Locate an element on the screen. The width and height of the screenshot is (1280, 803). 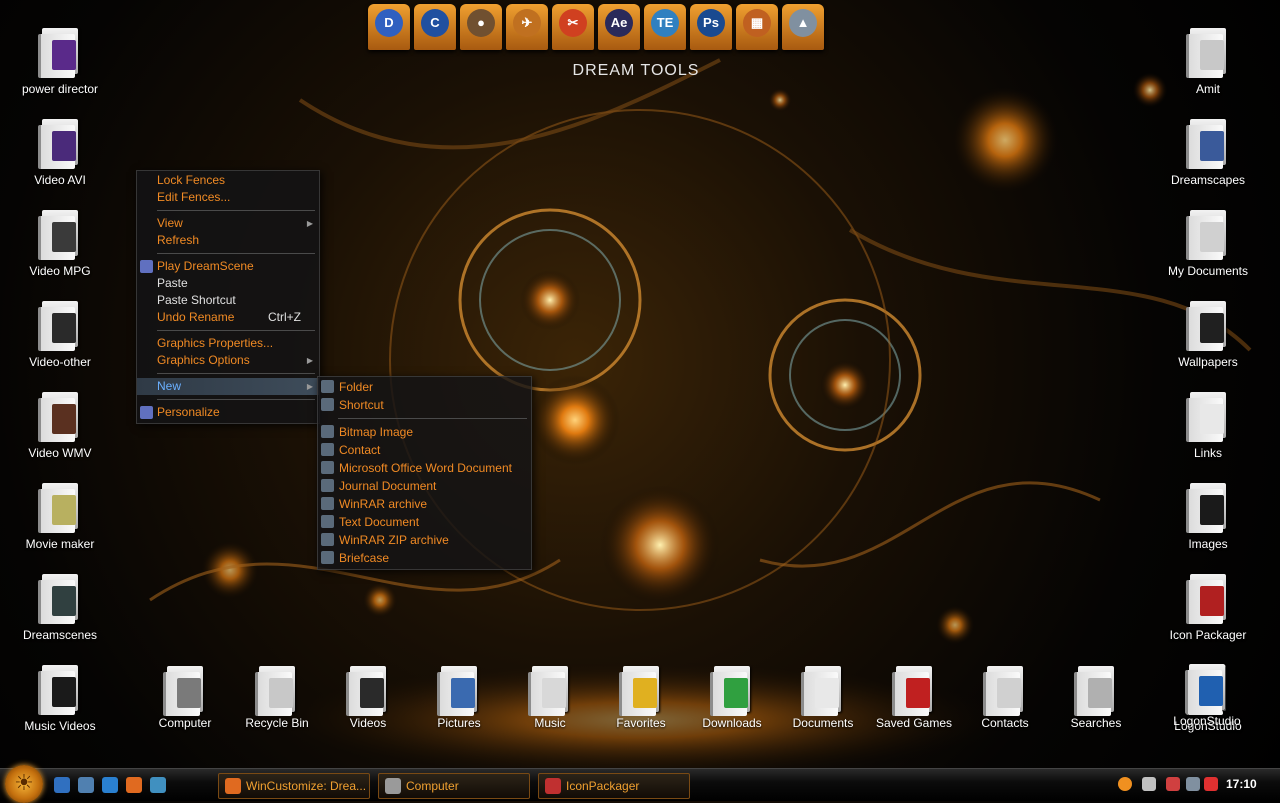
switch-windows-icon is located at coordinates (86, 785).